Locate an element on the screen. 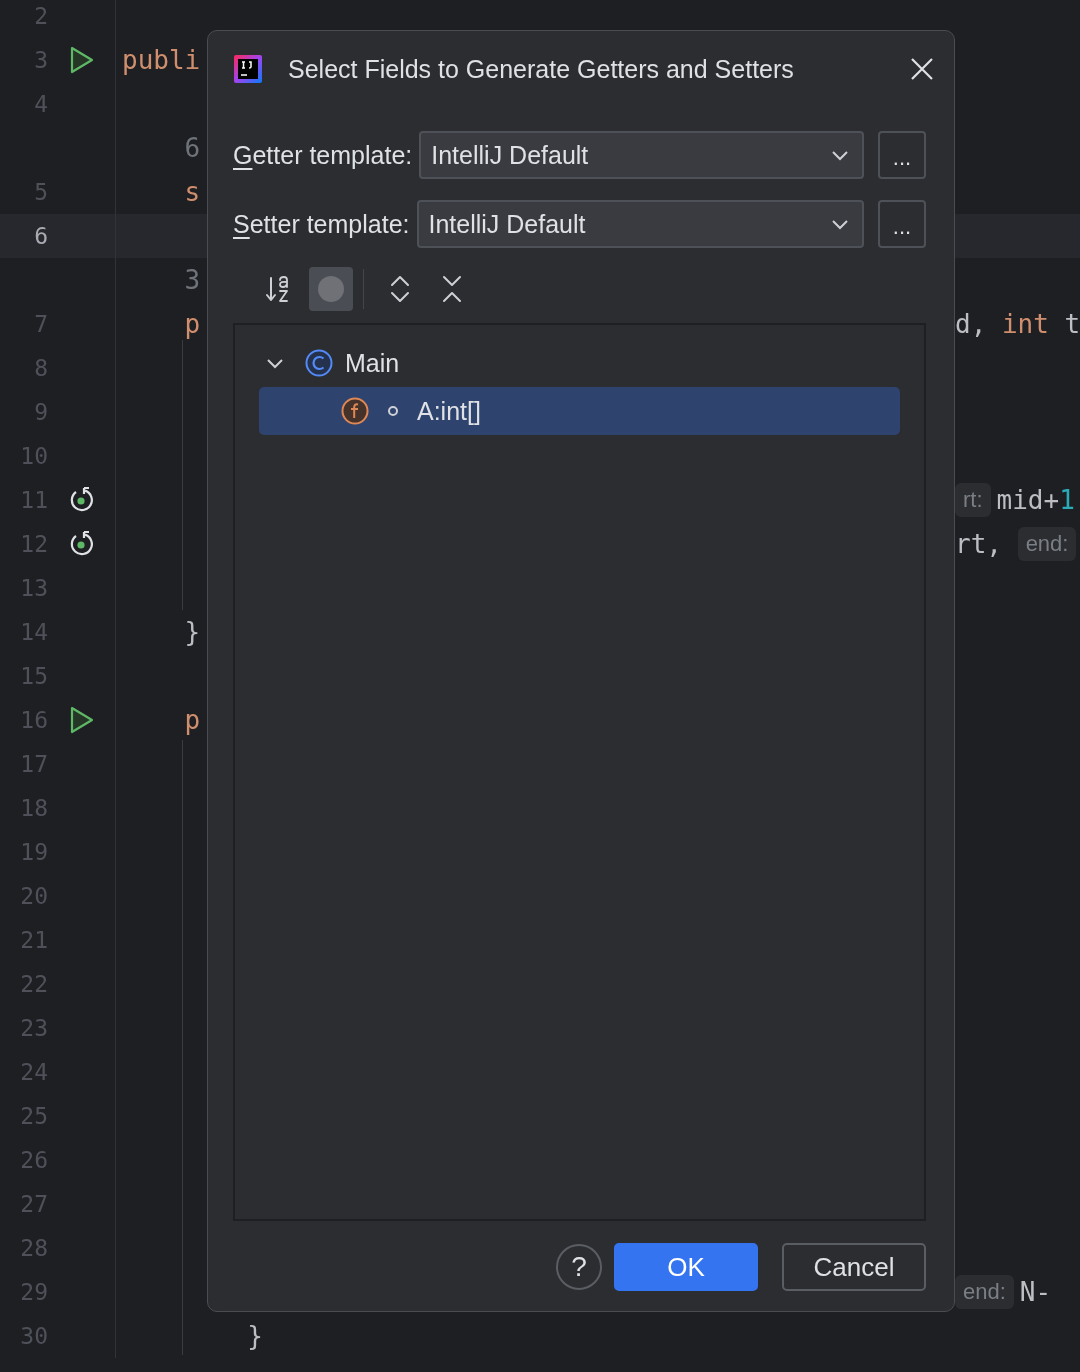 This screenshot has width=1080, height=1372. app-logo-icon is located at coordinates (248, 69).